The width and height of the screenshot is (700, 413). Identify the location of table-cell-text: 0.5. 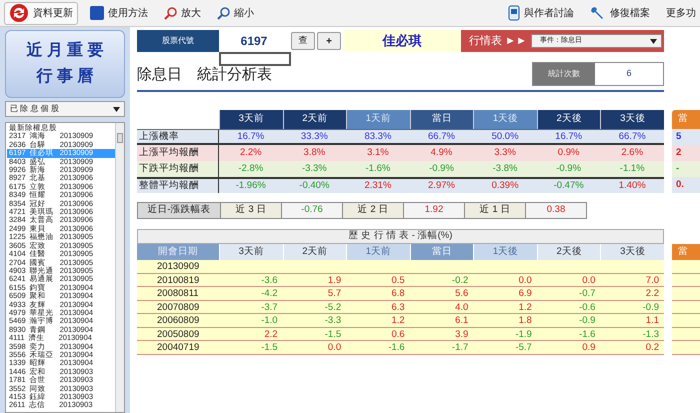
(398, 281).